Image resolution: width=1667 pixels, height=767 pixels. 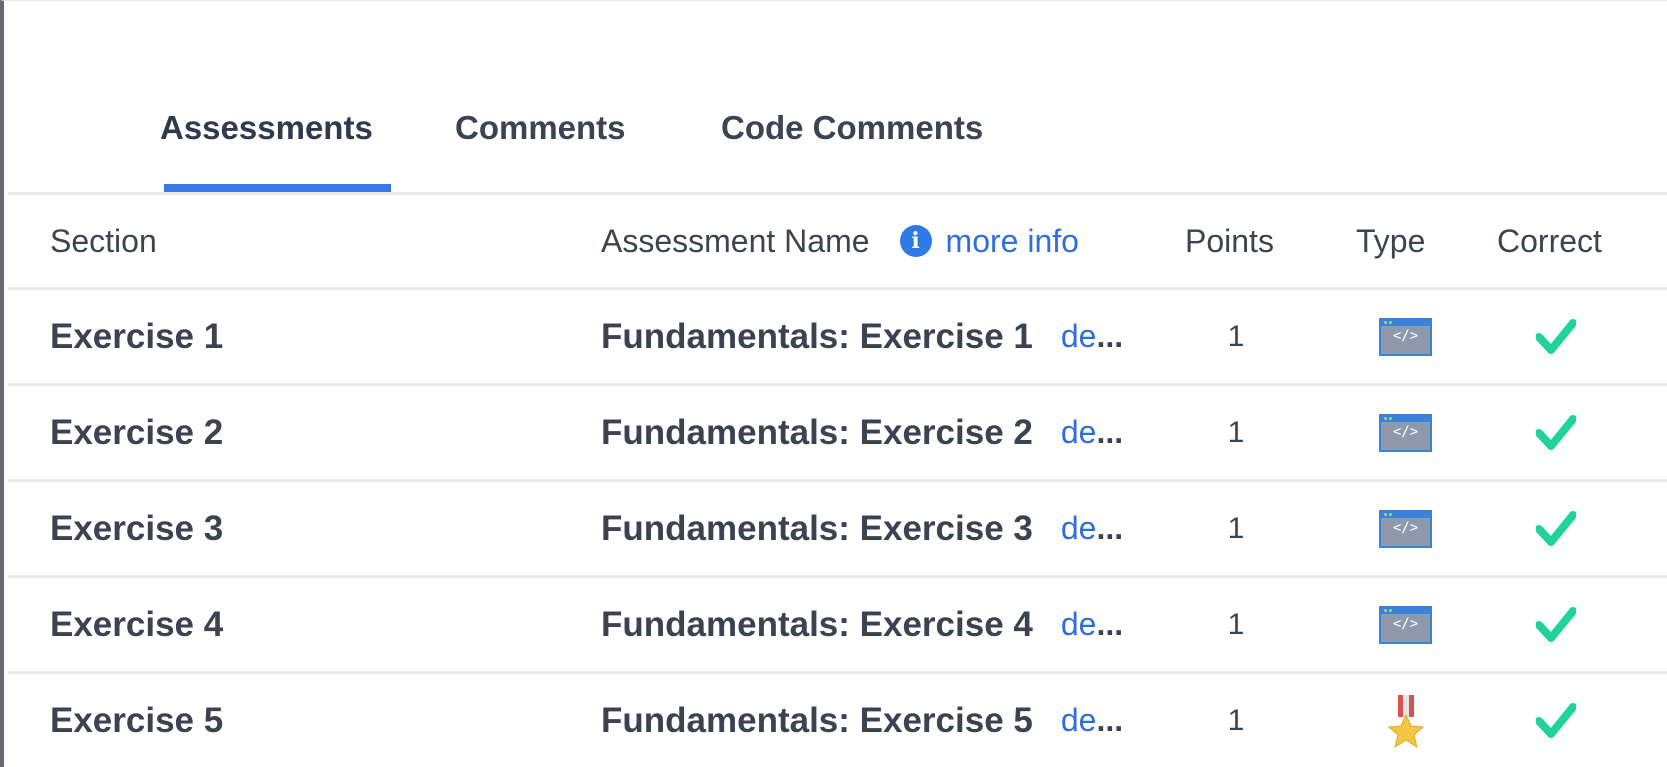 I want to click on column-header-points: Points, so click(x=1229, y=240).